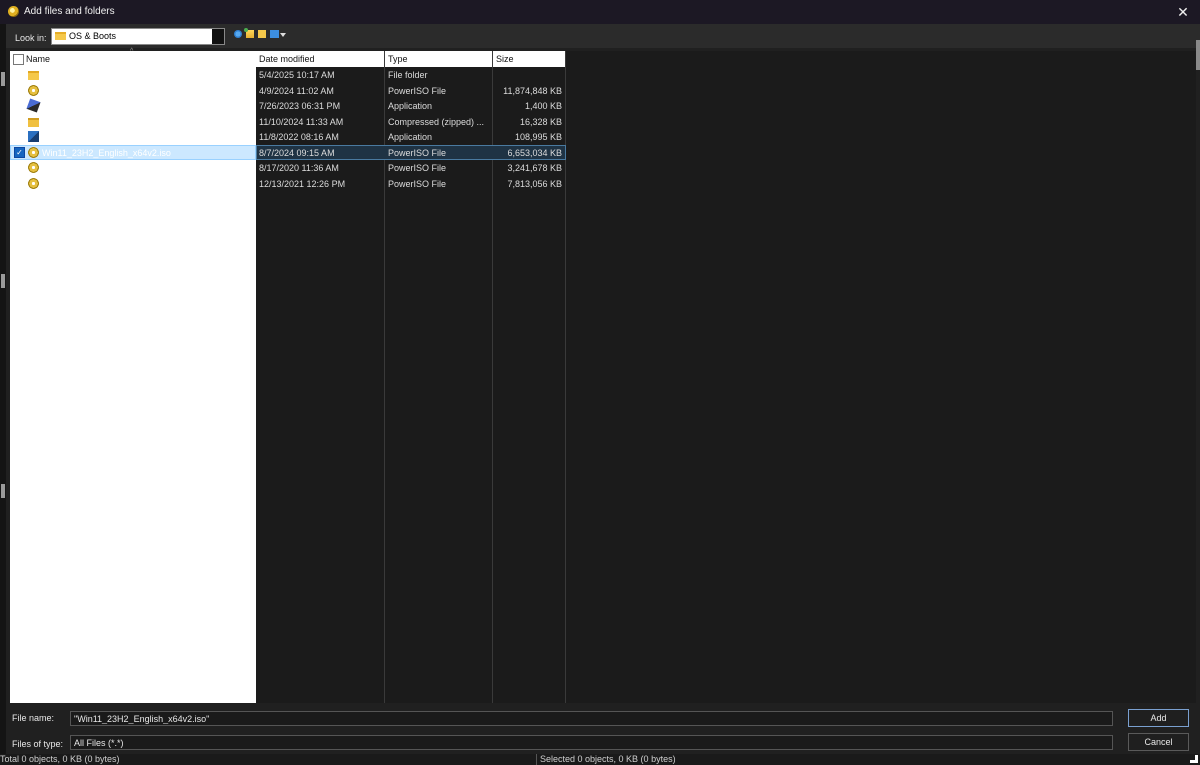 The width and height of the screenshot is (1200, 765). What do you see at coordinates (132, 51) in the screenshot?
I see `sort-up-icon: ^` at bounding box center [132, 51].